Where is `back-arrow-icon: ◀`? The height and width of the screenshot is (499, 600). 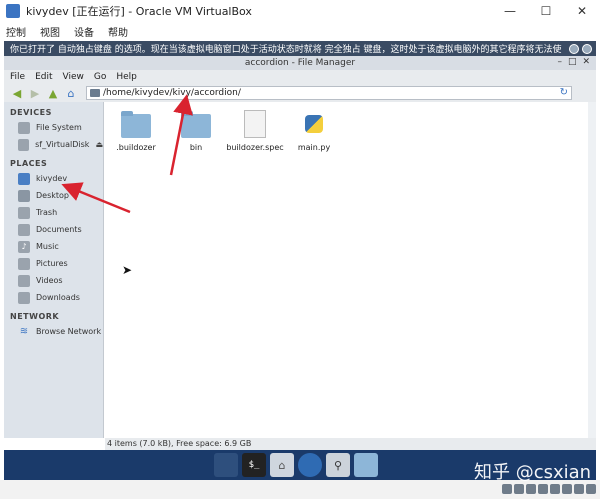 back-arrow-icon: ◀ is located at coordinates (17, 93).